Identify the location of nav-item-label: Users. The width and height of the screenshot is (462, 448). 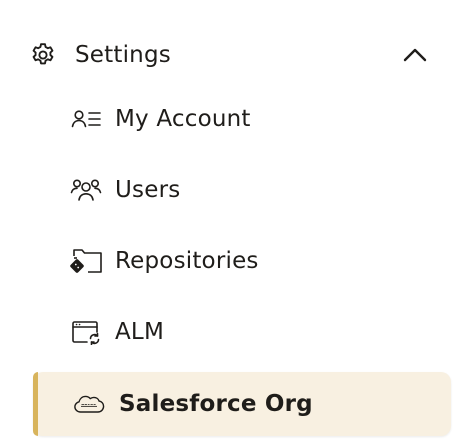
(148, 190).